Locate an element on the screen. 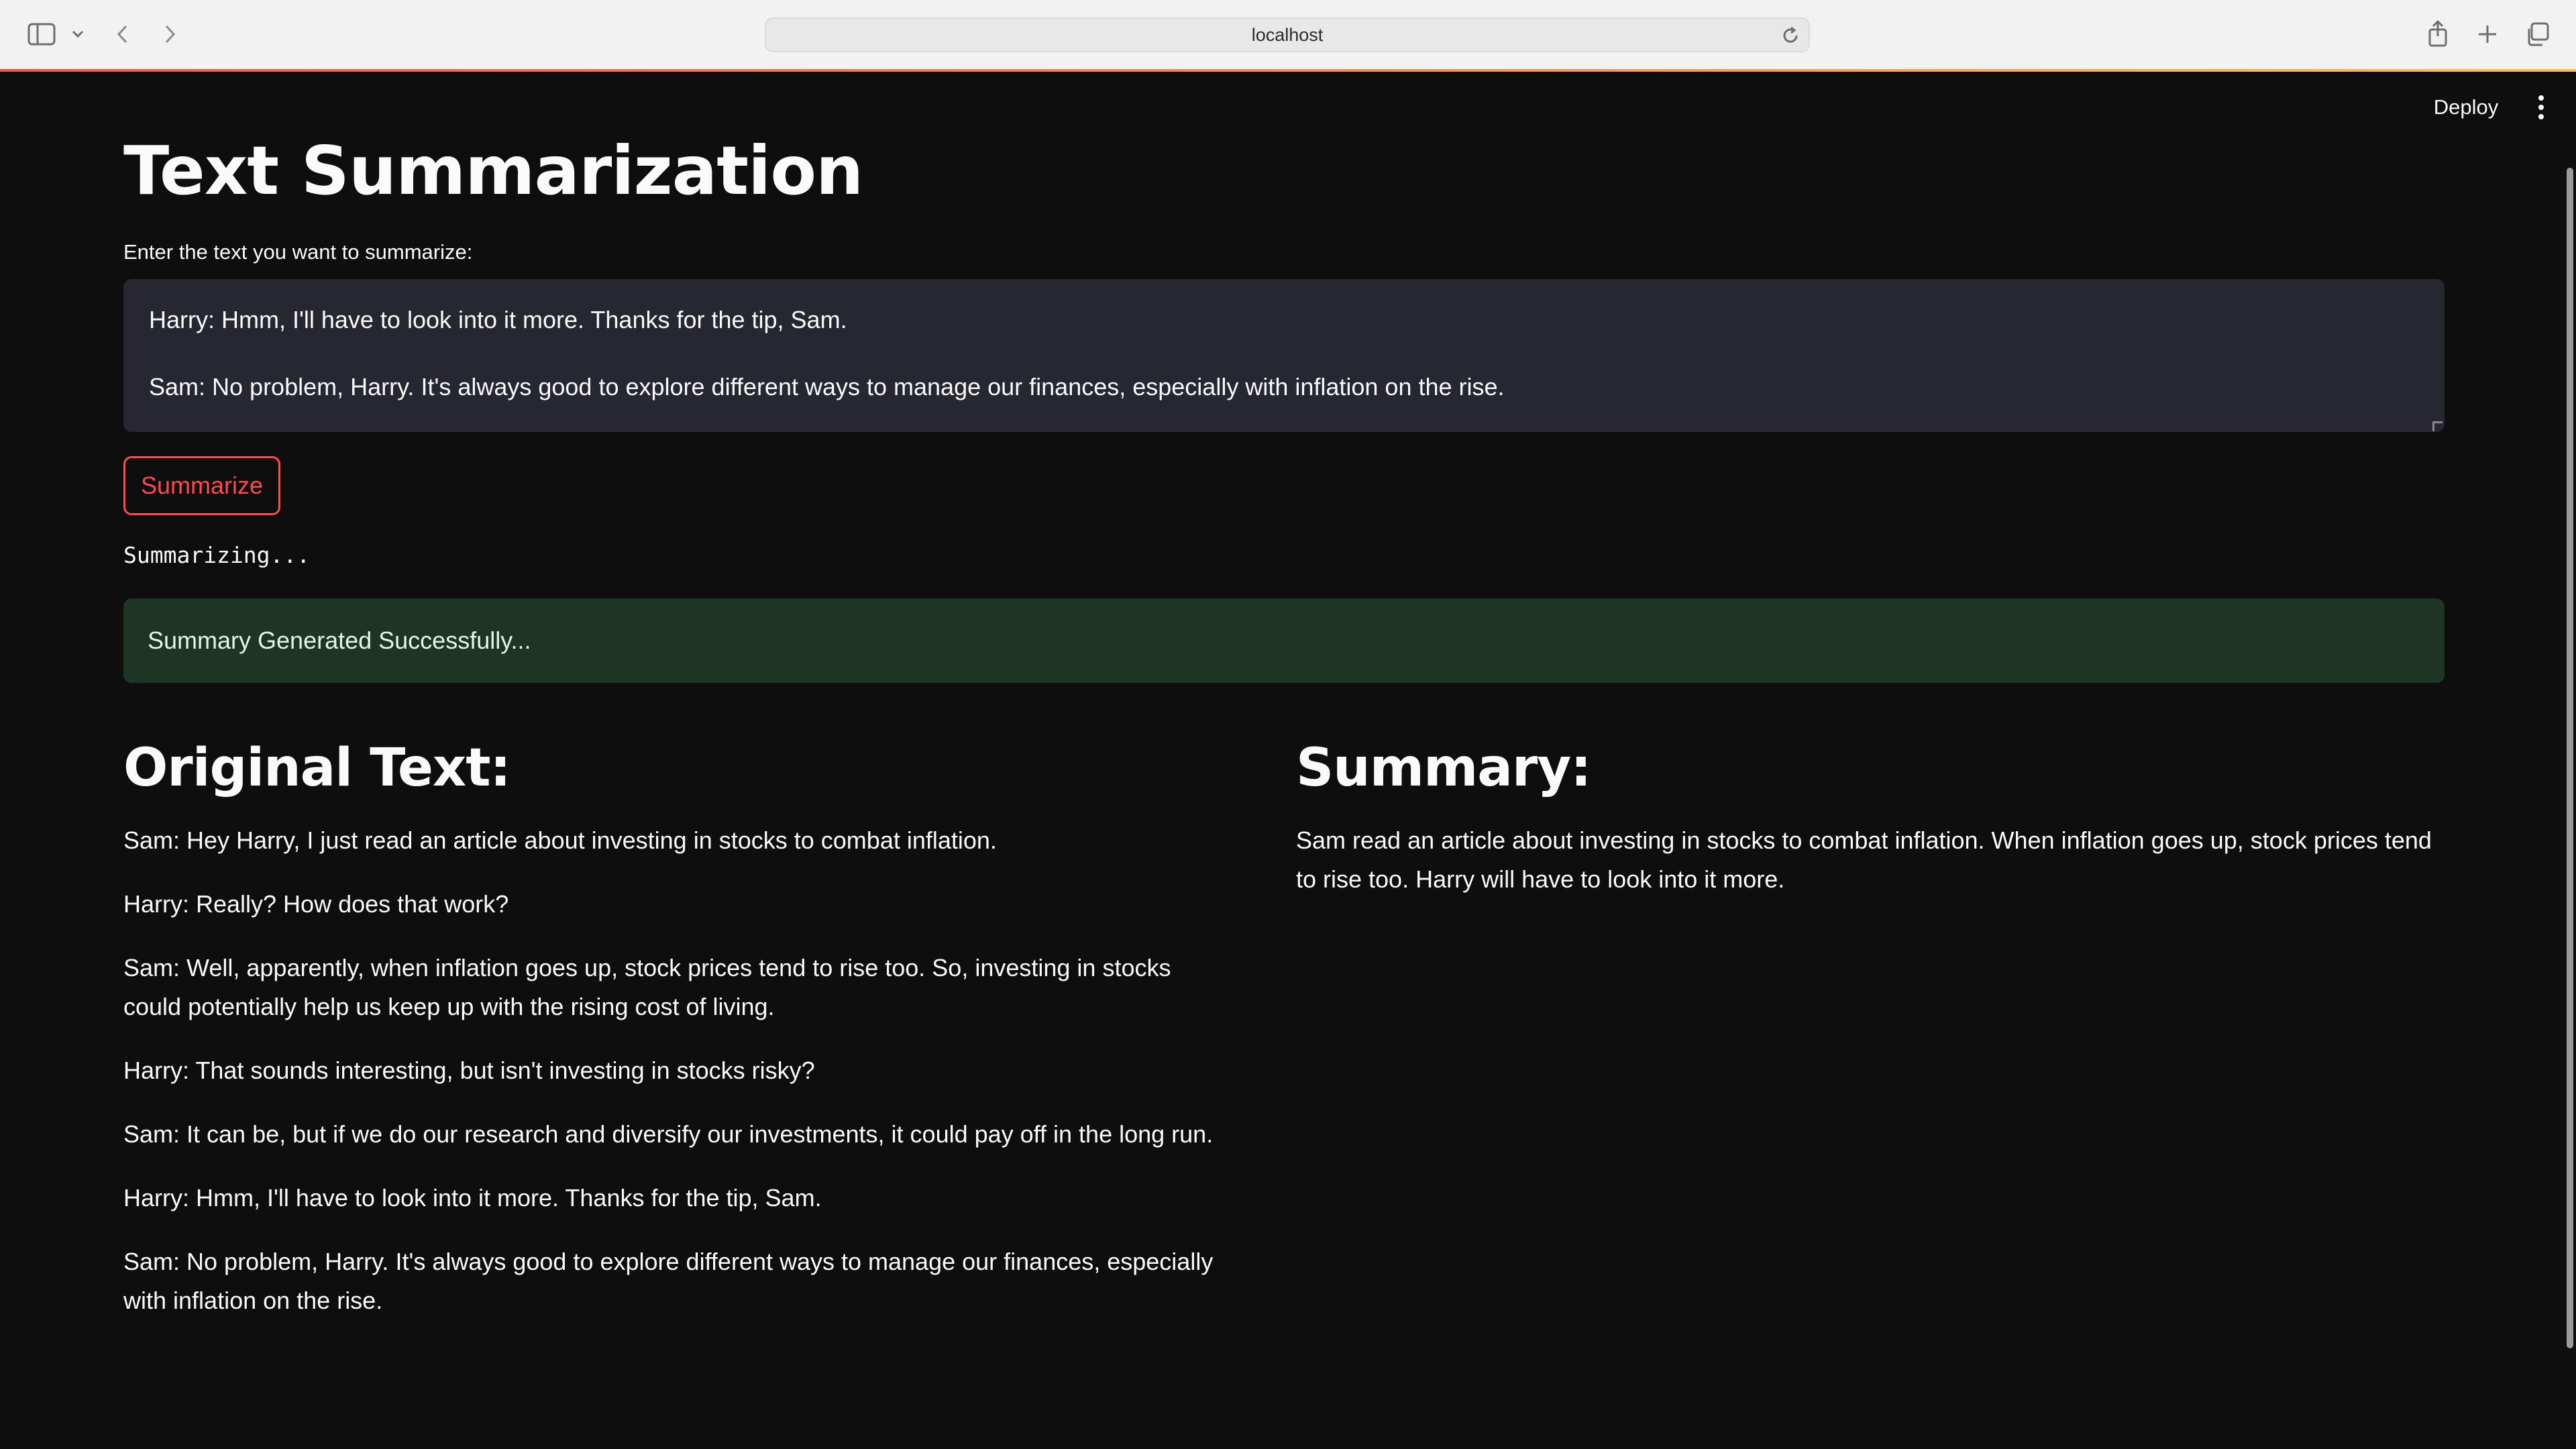 Image resolution: width=2576 pixels, height=1449 pixels. deploy-button: Deploy is located at coordinates (2466, 107).